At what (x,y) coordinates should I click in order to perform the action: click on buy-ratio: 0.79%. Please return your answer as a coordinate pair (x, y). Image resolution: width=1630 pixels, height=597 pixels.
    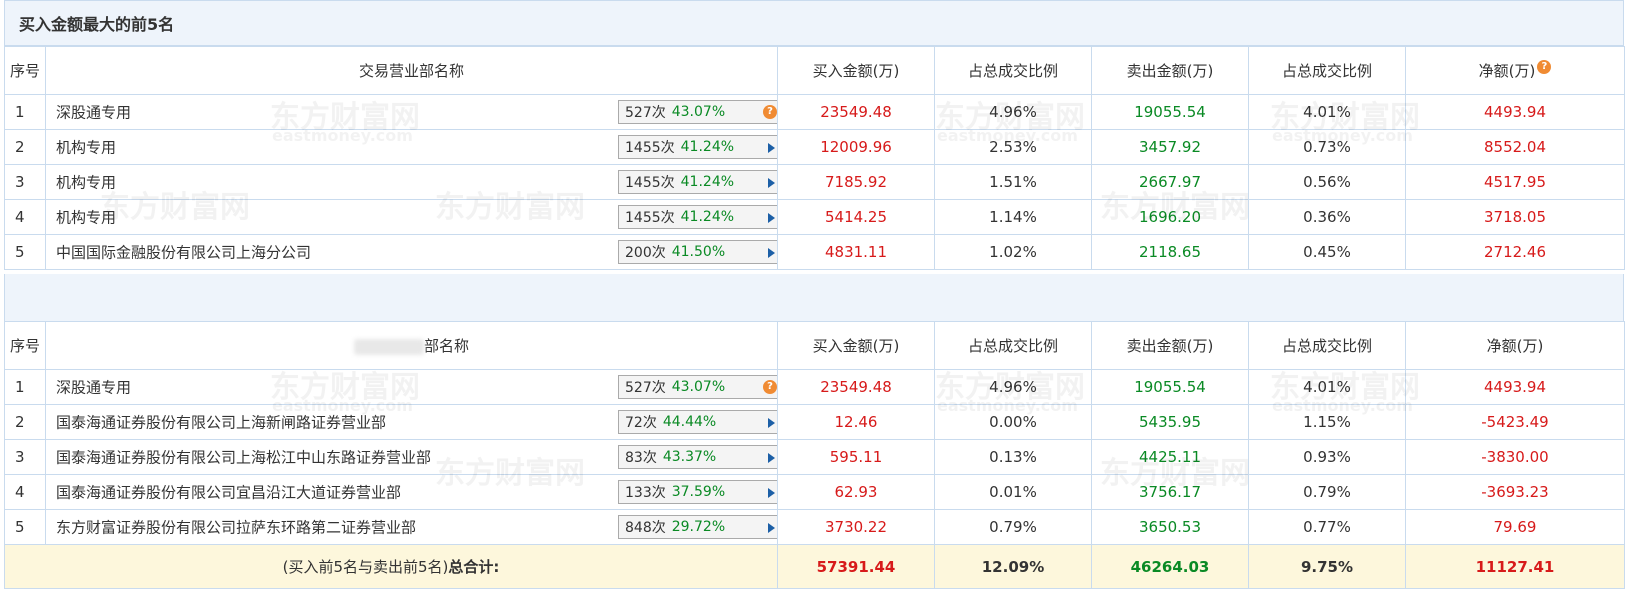
    Looking at the image, I should click on (1013, 527).